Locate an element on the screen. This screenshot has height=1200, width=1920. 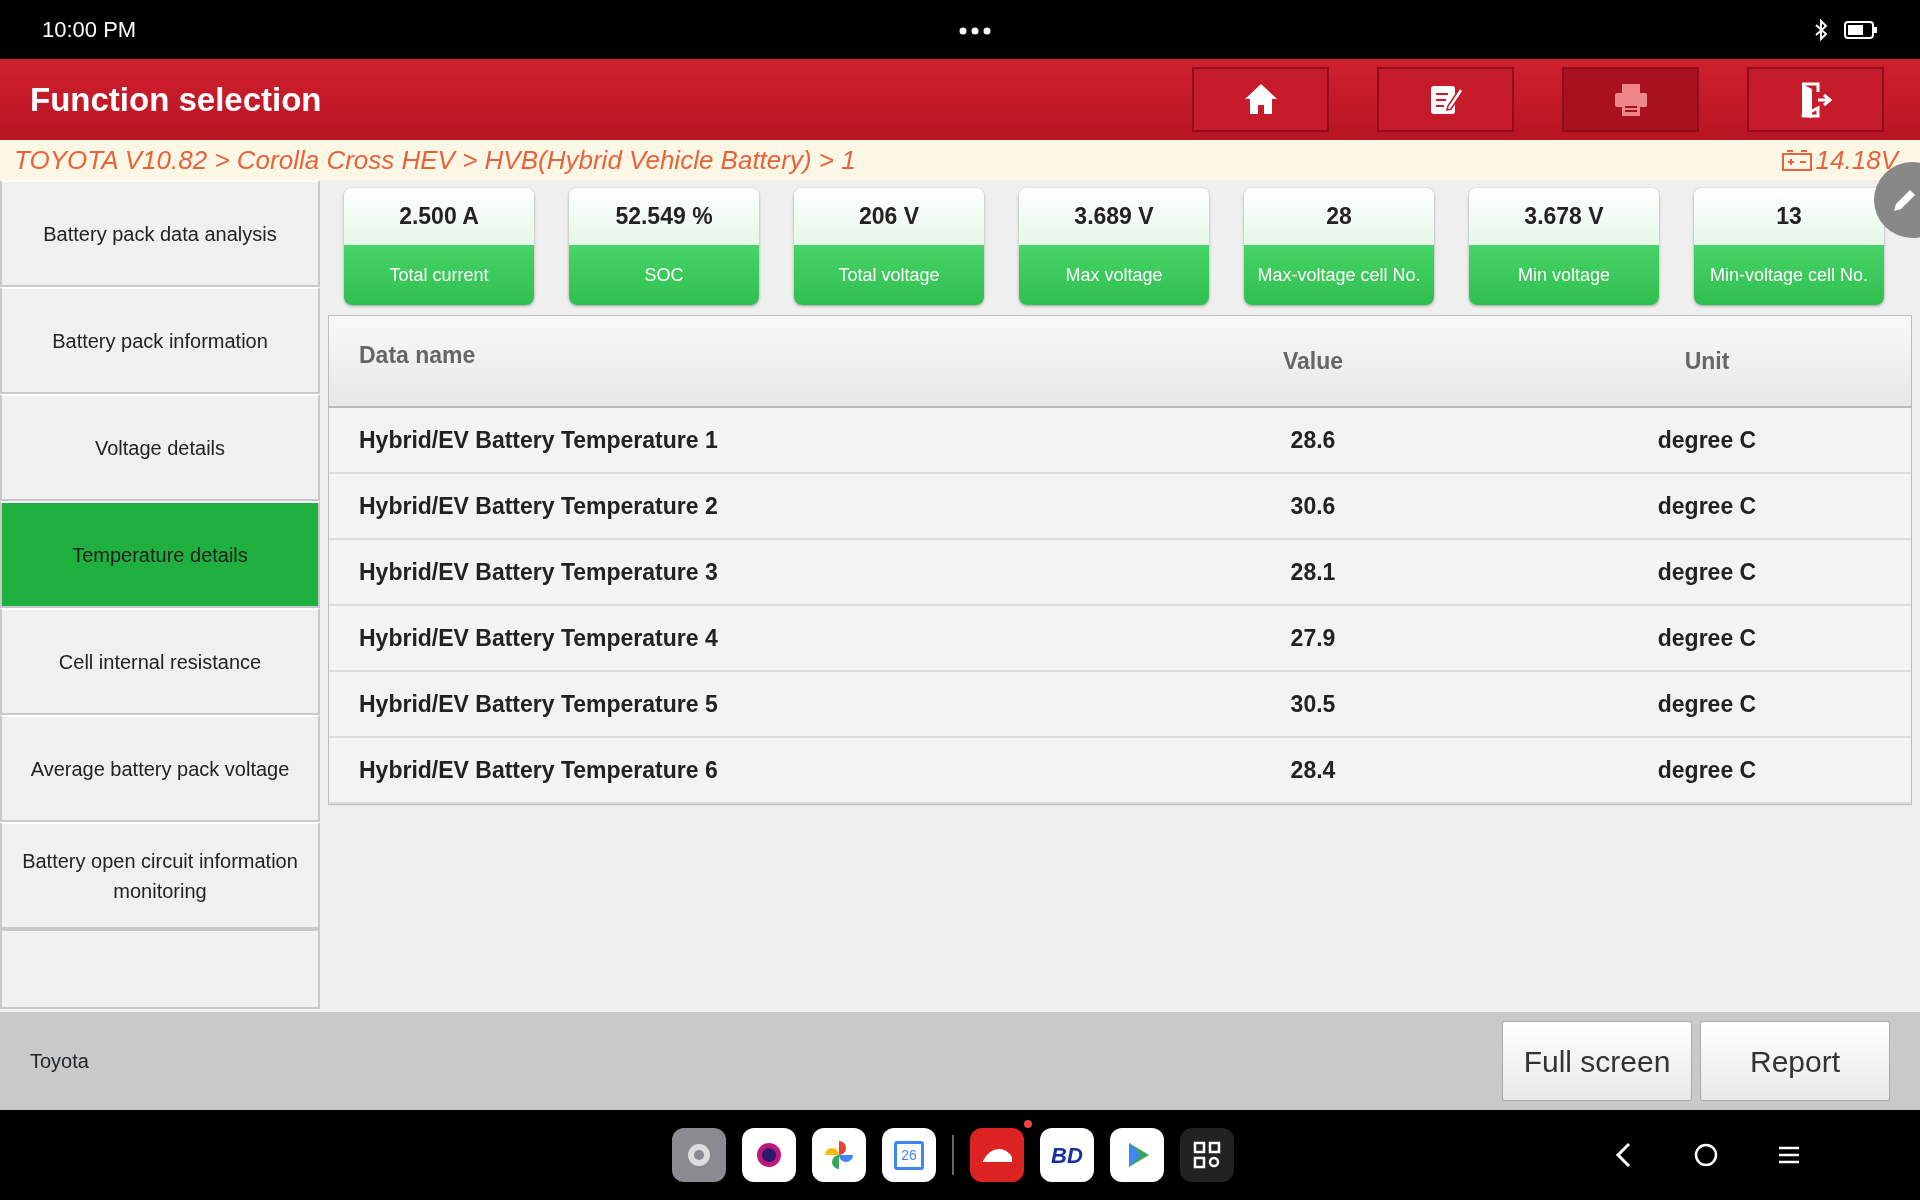
table-cell-text: Hybrid/EV Battery Temperature 2 is located at coordinates (538, 506).